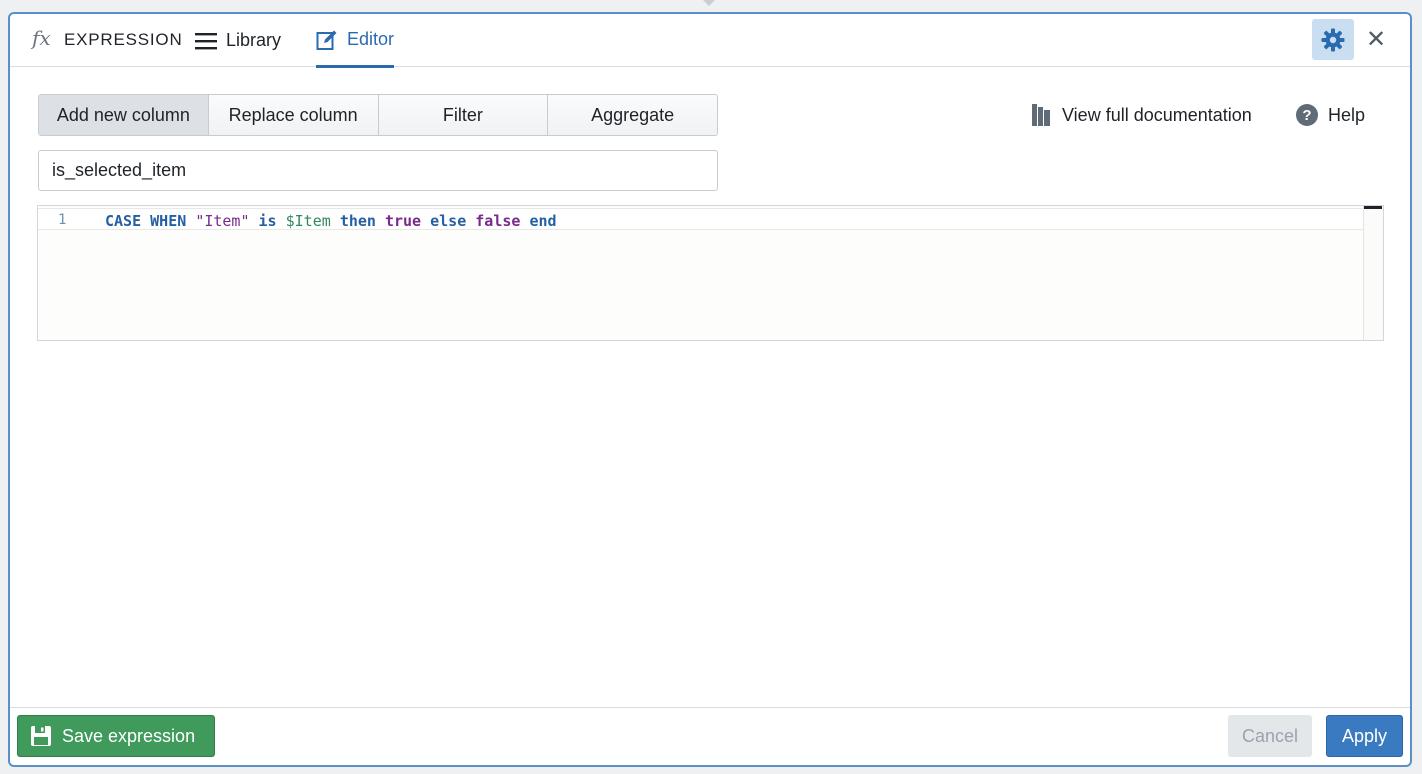 This screenshot has height=774, width=1422. I want to click on tab-editor: Editor, so click(355, 41).